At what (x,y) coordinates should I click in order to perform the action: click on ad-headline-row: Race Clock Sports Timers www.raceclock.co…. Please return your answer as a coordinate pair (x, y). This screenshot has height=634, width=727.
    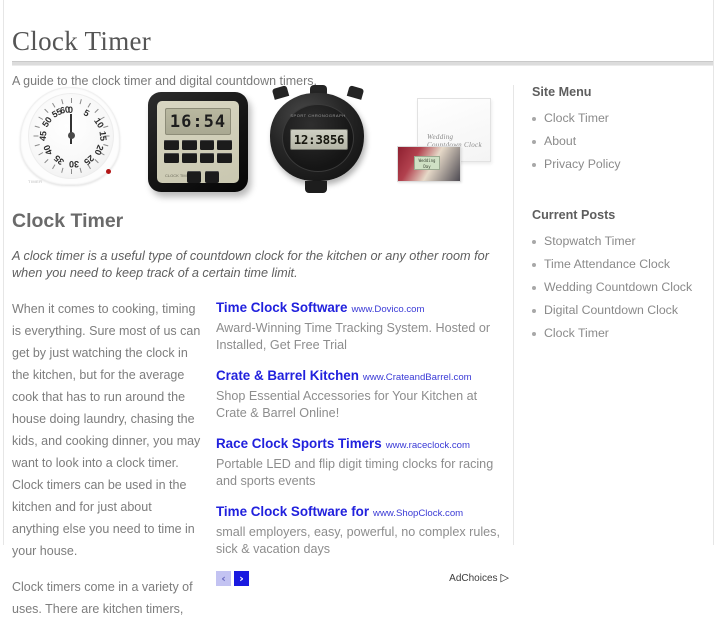
    Looking at the image, I should click on (362, 444).